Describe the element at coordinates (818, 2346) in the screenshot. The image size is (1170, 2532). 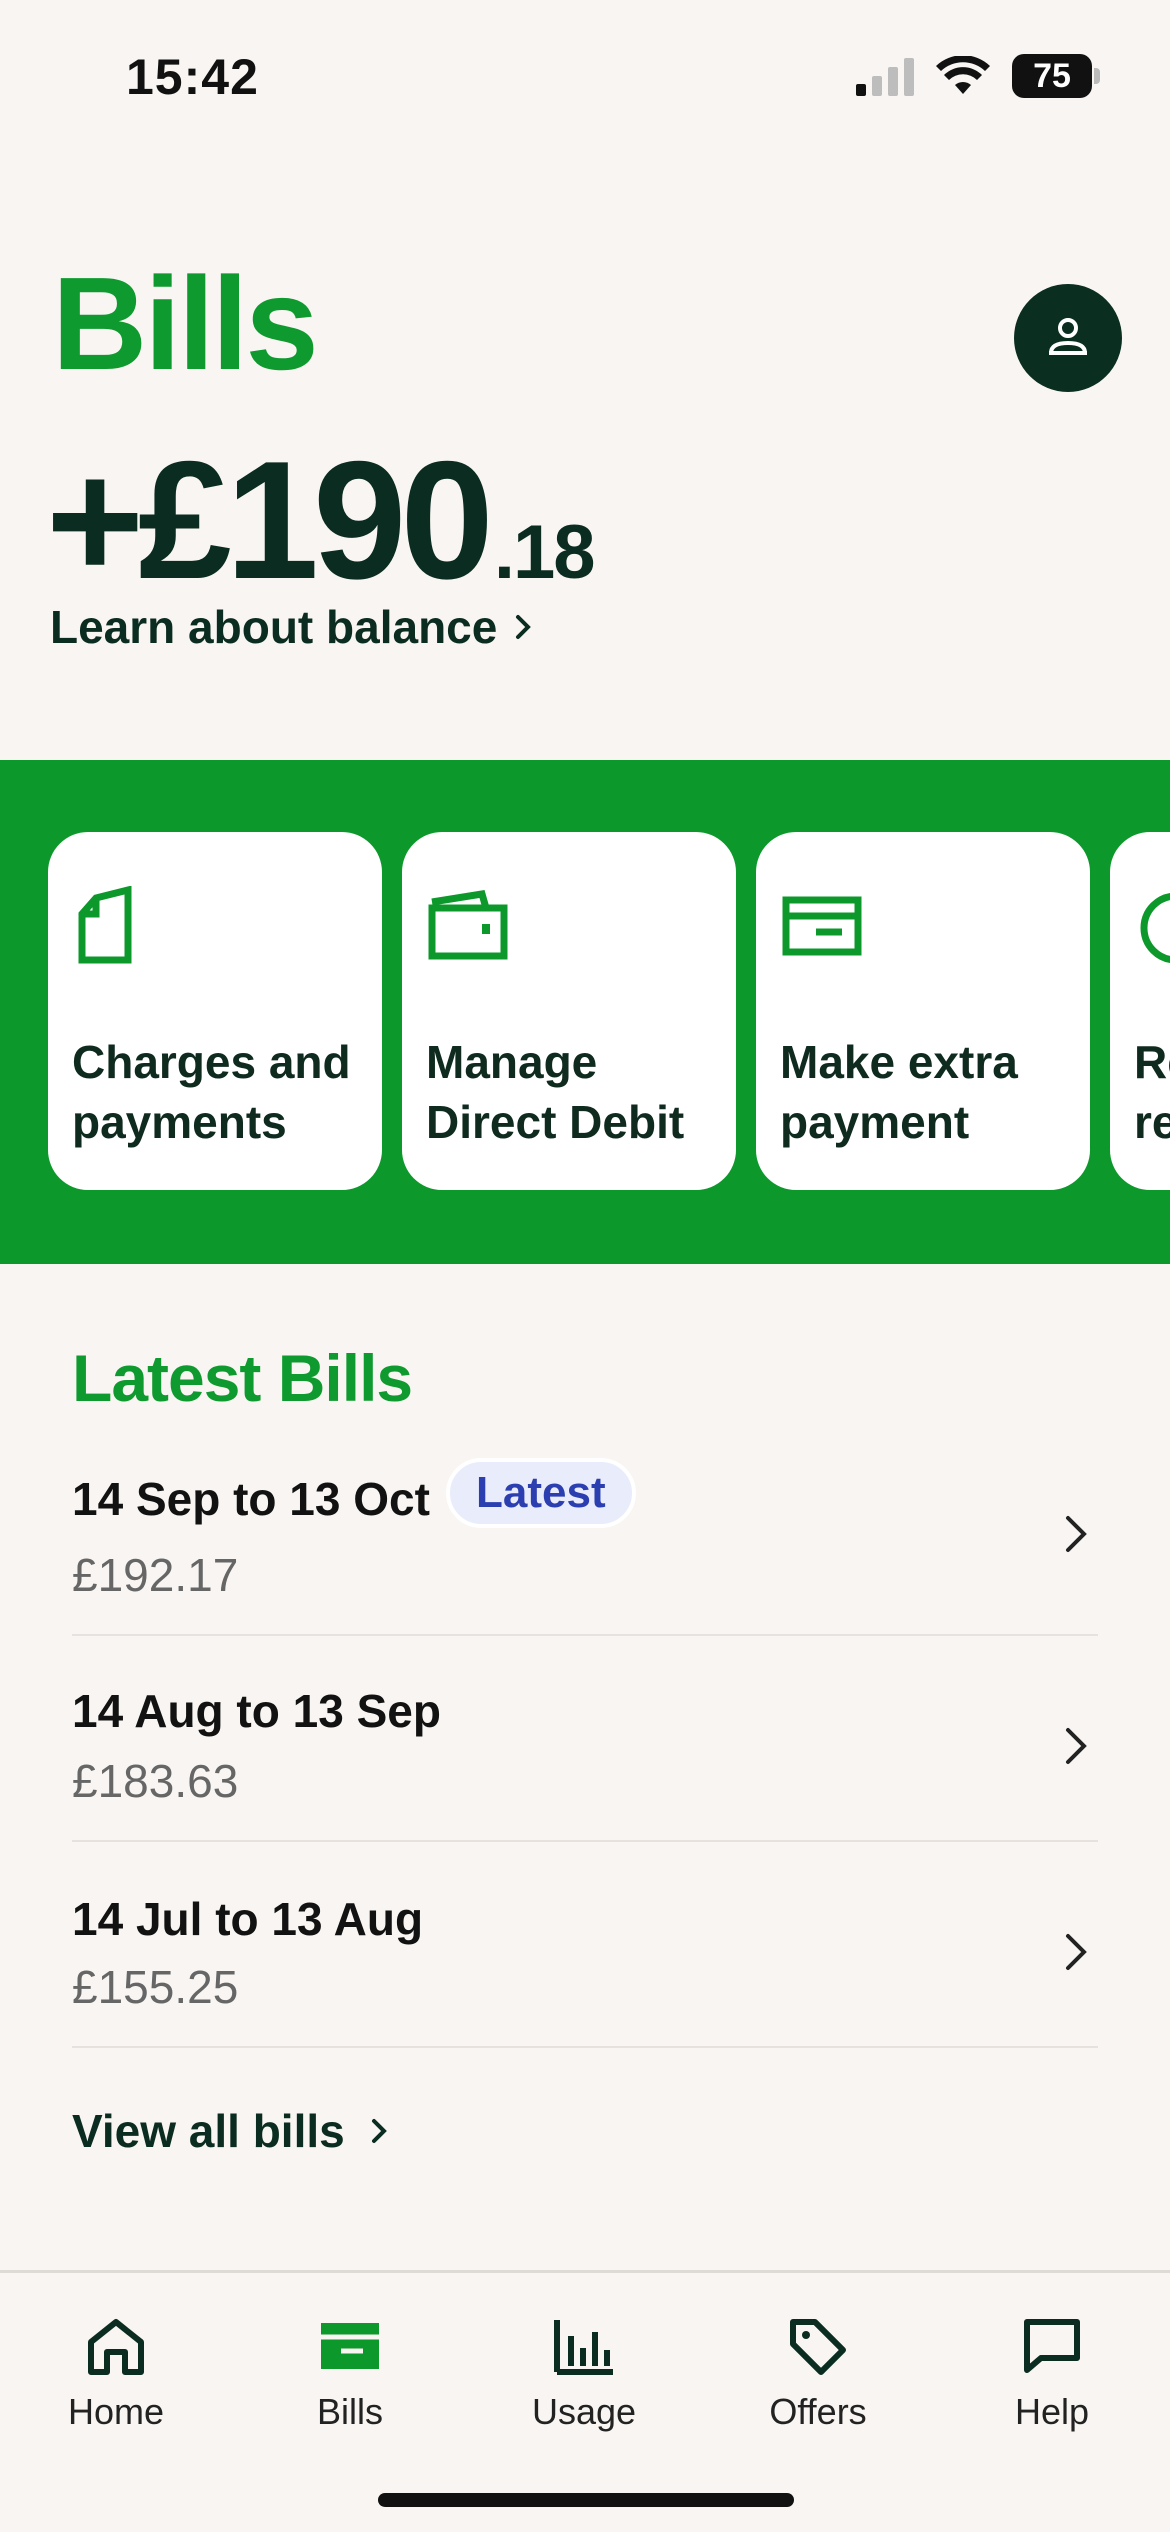
I see `tag-icon` at that location.